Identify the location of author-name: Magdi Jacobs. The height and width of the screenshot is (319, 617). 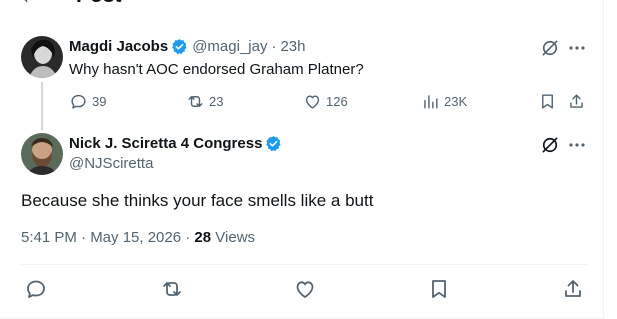
(118, 46).